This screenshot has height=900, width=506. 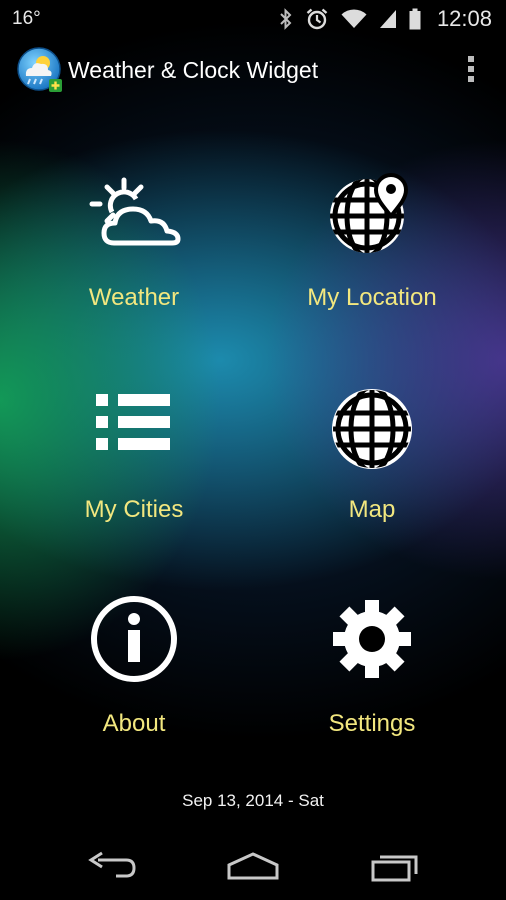 I want to click on status-bar: 16° 12:08, so click(x=253, y=19).